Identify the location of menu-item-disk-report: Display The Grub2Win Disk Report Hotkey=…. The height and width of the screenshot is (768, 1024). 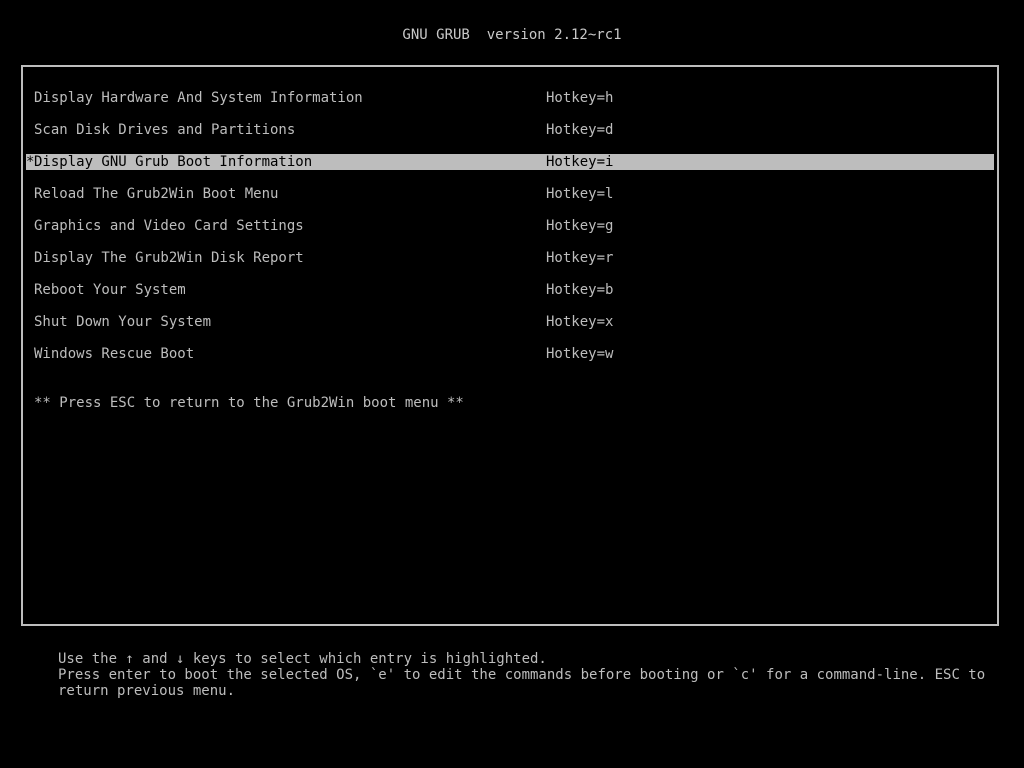
(510, 258).